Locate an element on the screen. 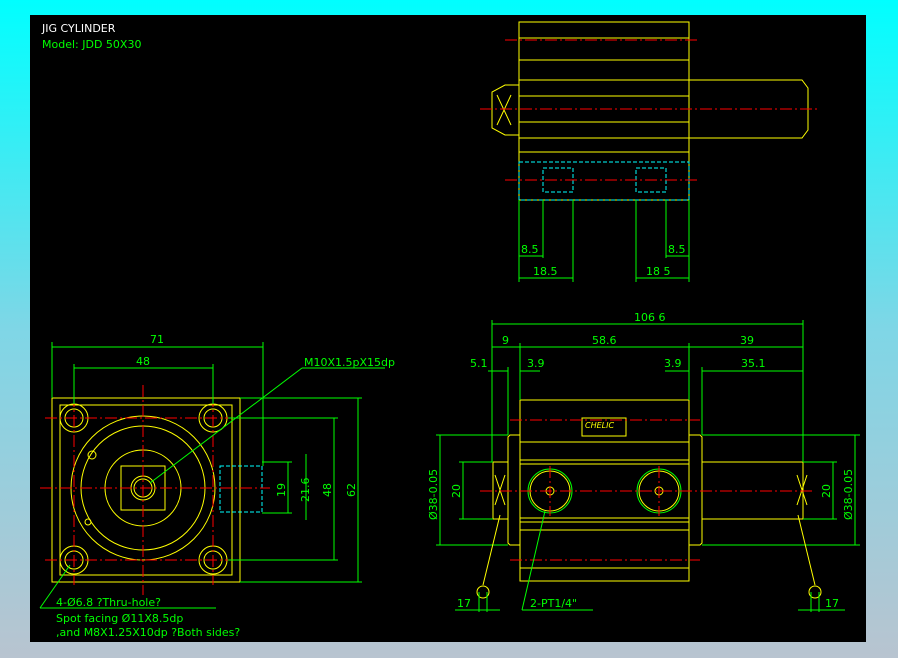 The width and height of the screenshot is (898, 658). dim-19: 19 is located at coordinates (281, 490).